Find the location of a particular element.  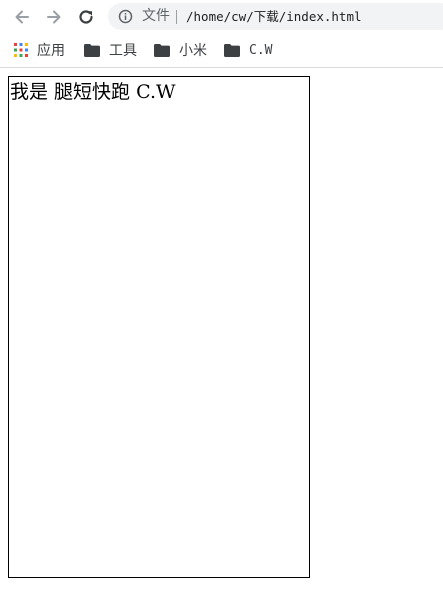

bookmarks-bar: 应用 工具 小米 C.W is located at coordinates (221, 50).